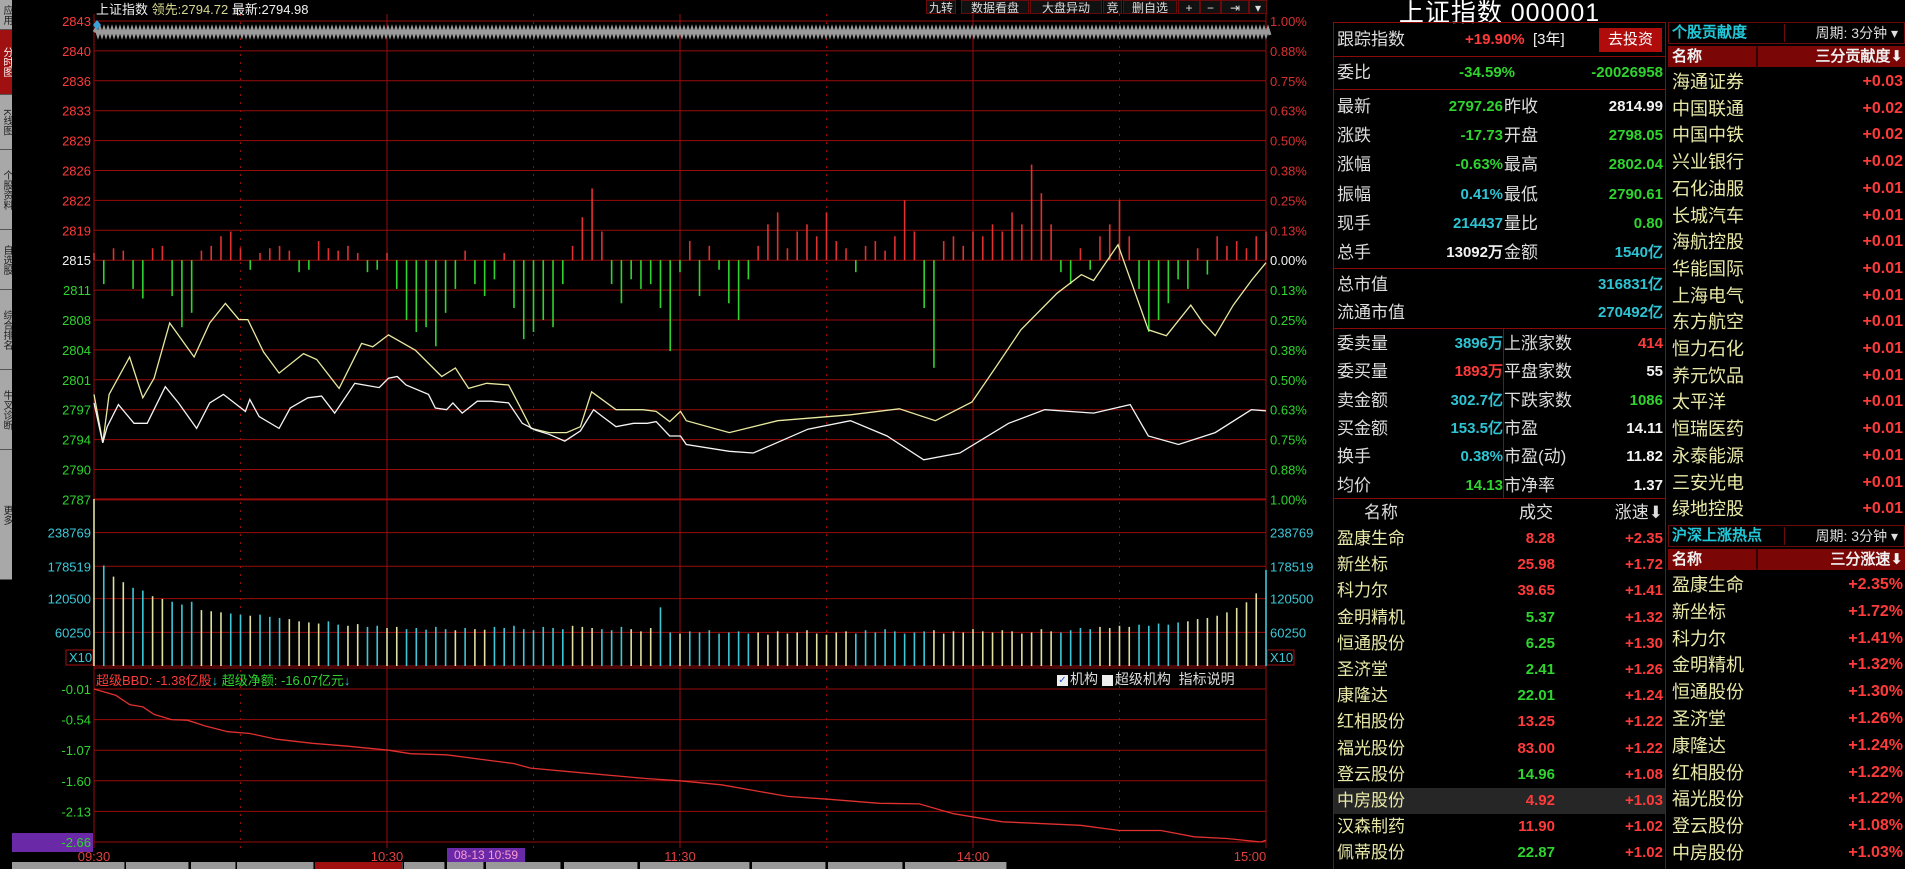  What do you see at coordinates (1371, 538) in the screenshot?
I see `stock-name: 盈康生命` at bounding box center [1371, 538].